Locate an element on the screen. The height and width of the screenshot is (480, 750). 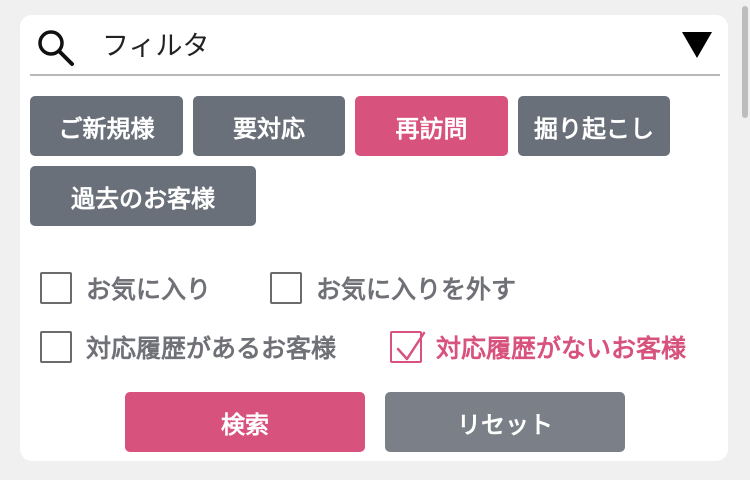
checkbox-label: お気に入り is located at coordinates (149, 289).